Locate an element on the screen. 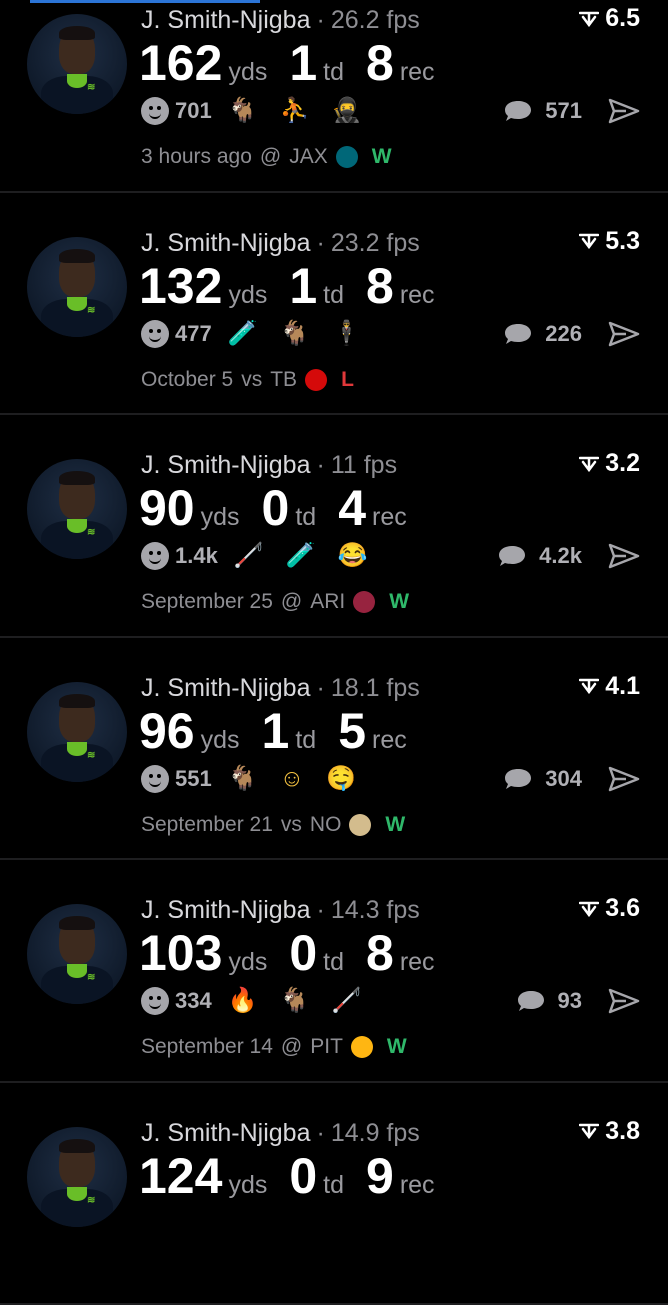  touchdowns-value: 1 is located at coordinates (303, 286).